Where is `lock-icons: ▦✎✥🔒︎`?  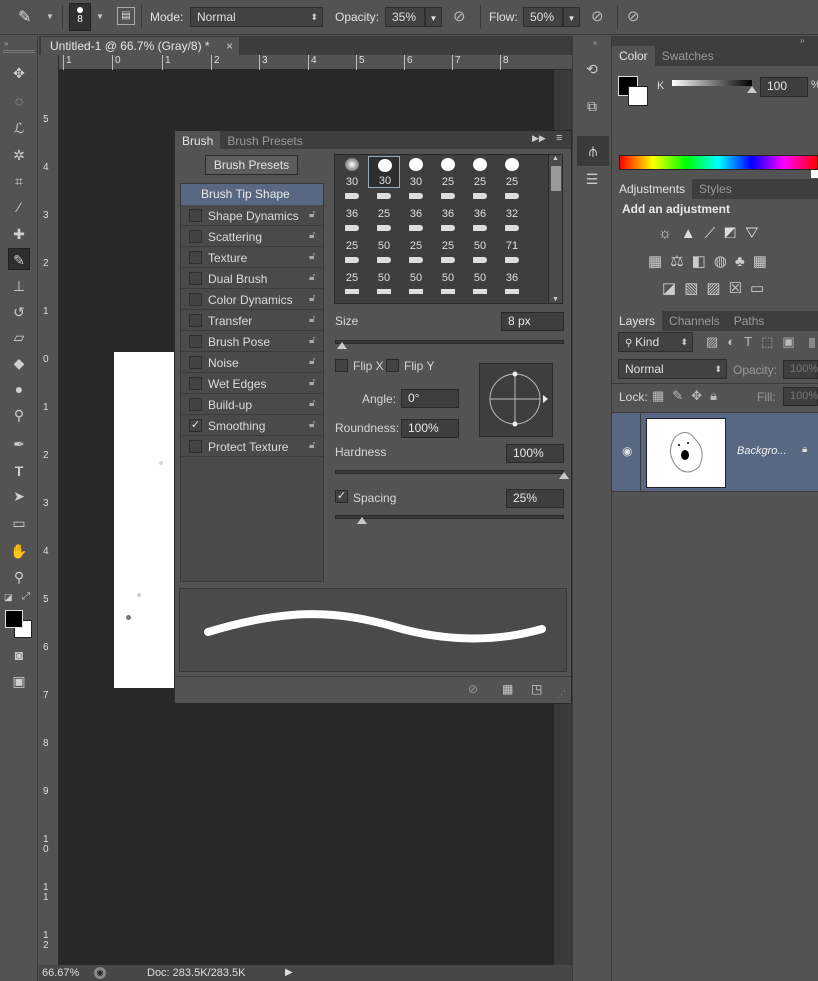 lock-icons: ▦✎✥🔒︎ is located at coordinates (688, 396).